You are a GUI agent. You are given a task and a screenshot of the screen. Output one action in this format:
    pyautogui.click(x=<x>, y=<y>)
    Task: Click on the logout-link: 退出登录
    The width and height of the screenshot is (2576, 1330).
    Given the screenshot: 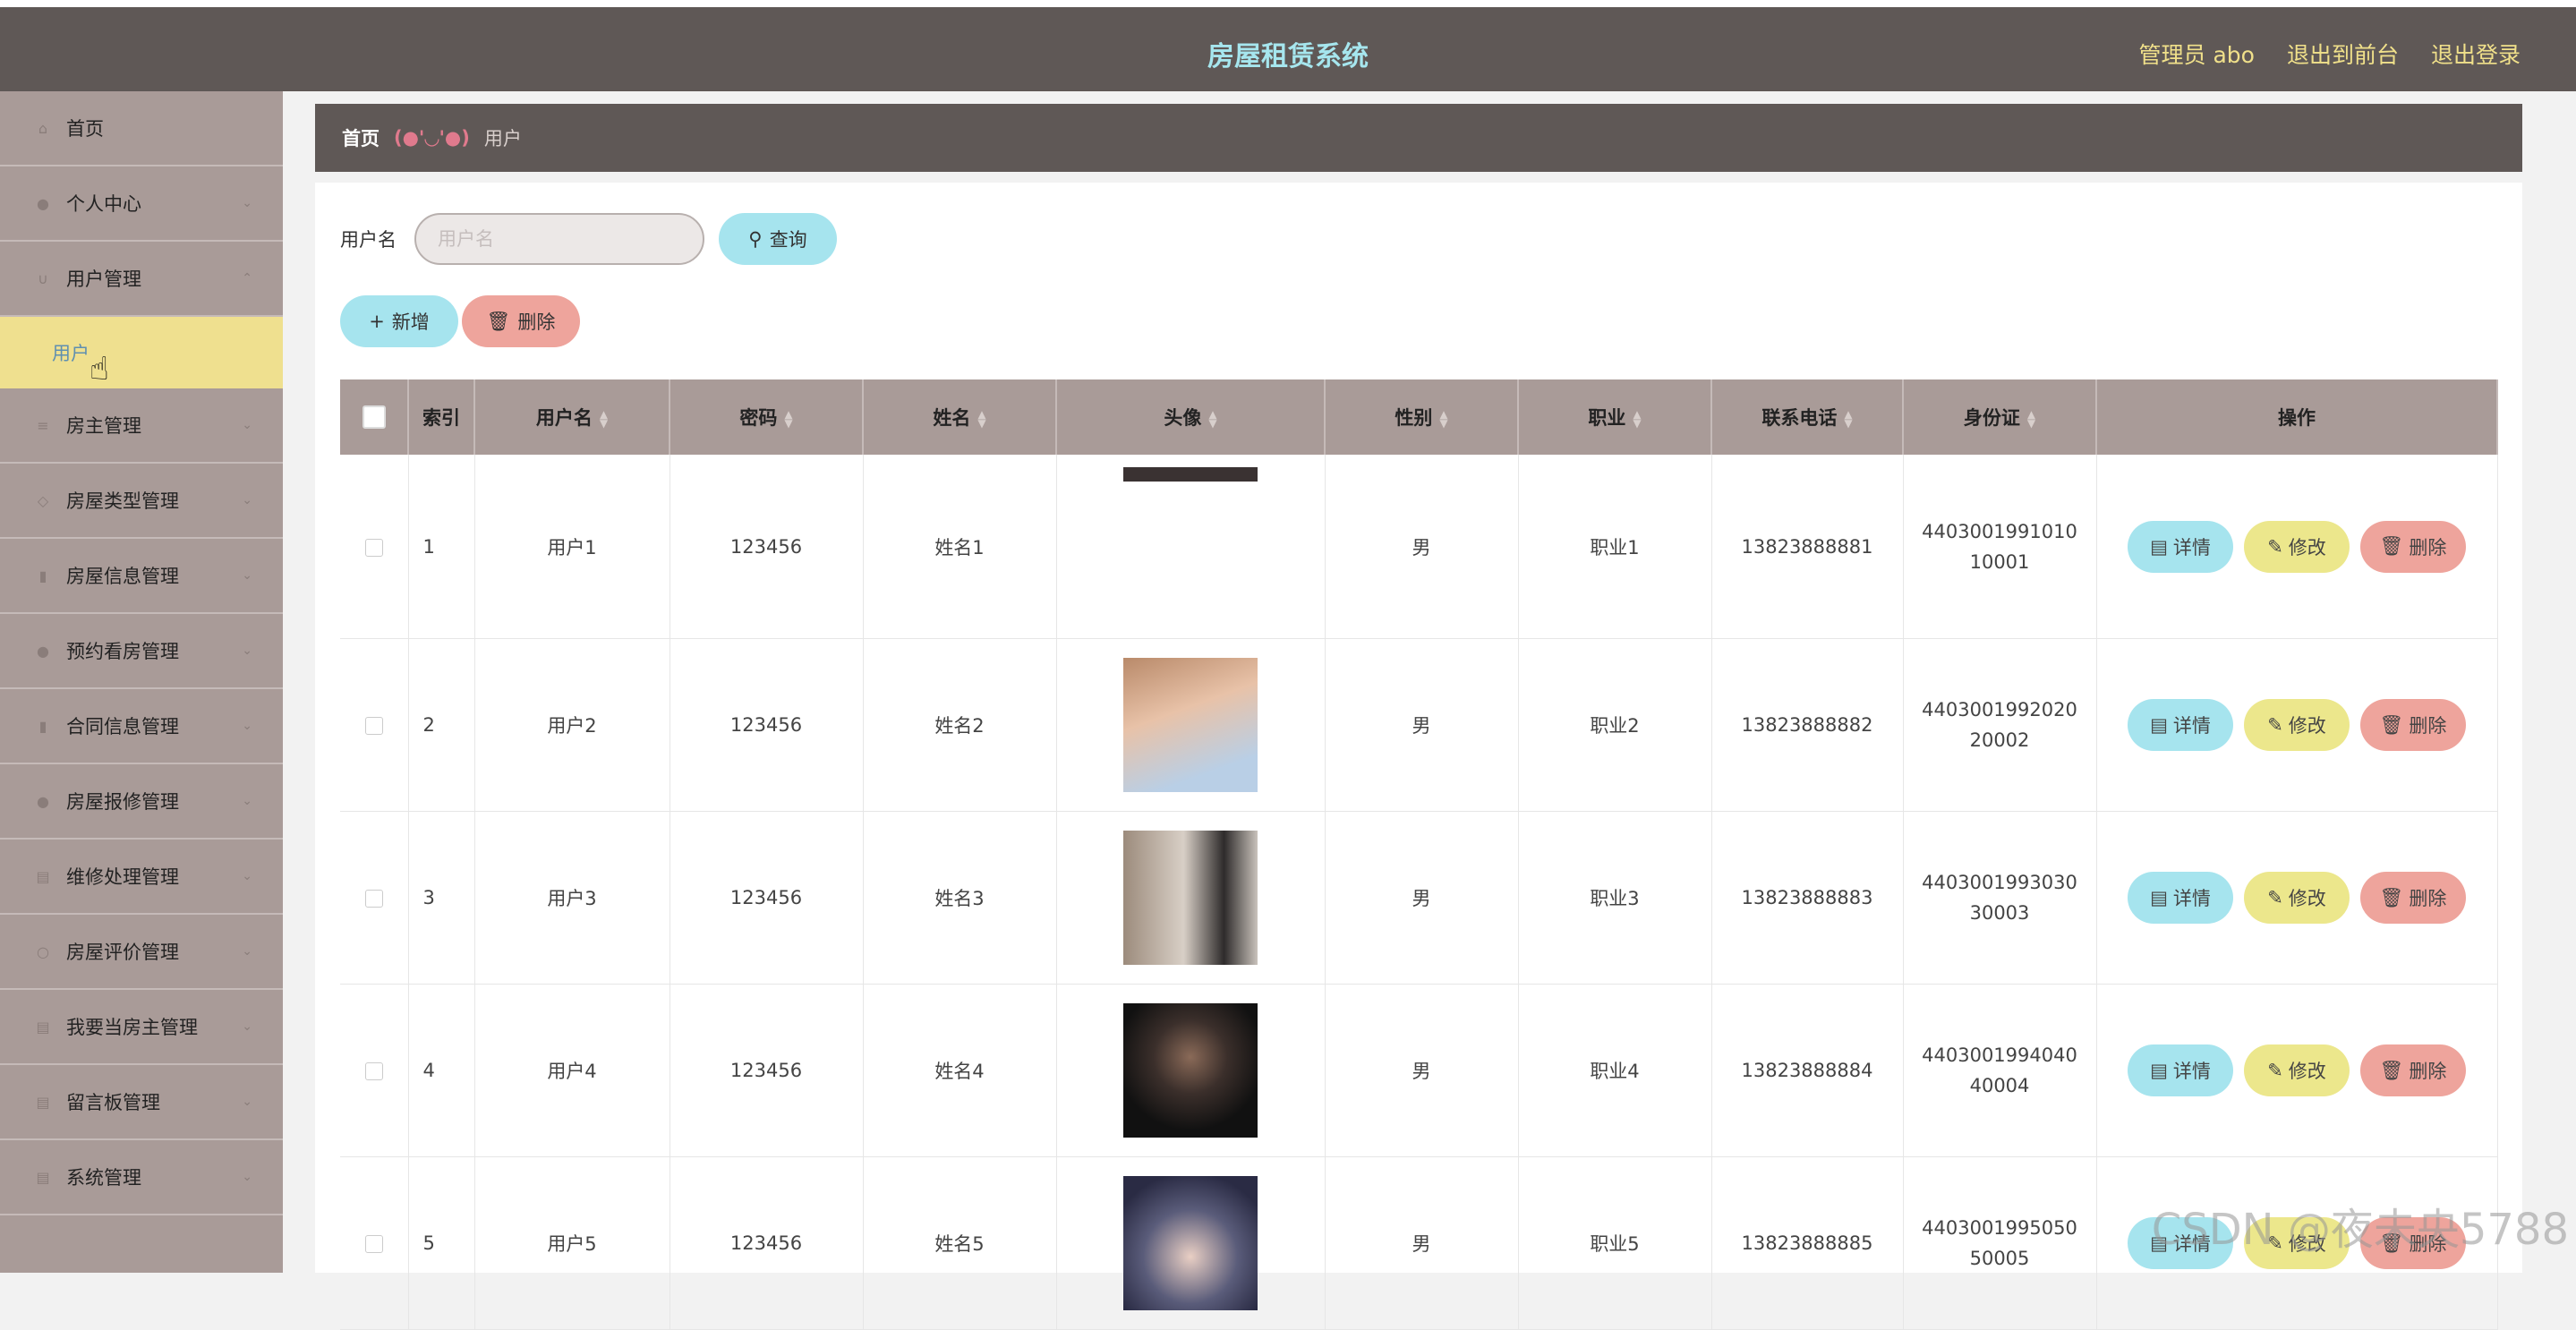 What is the action you would take?
    pyautogui.click(x=2476, y=54)
    